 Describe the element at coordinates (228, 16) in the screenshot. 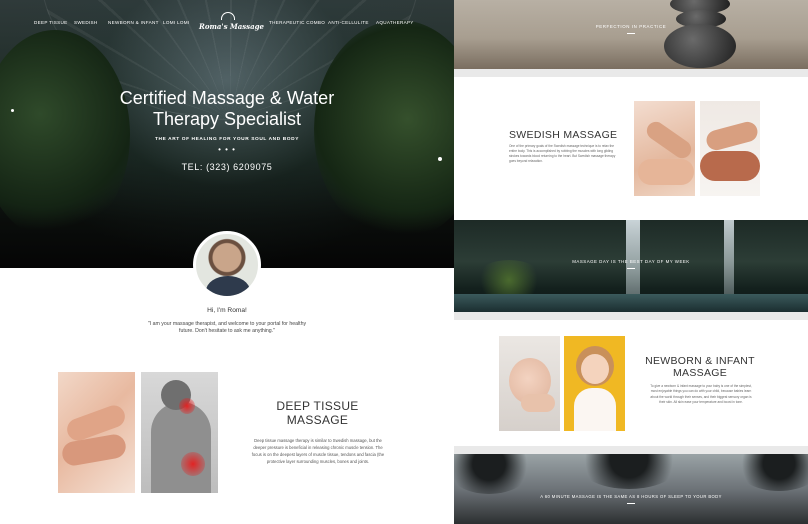

I see `lotus-icon` at that location.